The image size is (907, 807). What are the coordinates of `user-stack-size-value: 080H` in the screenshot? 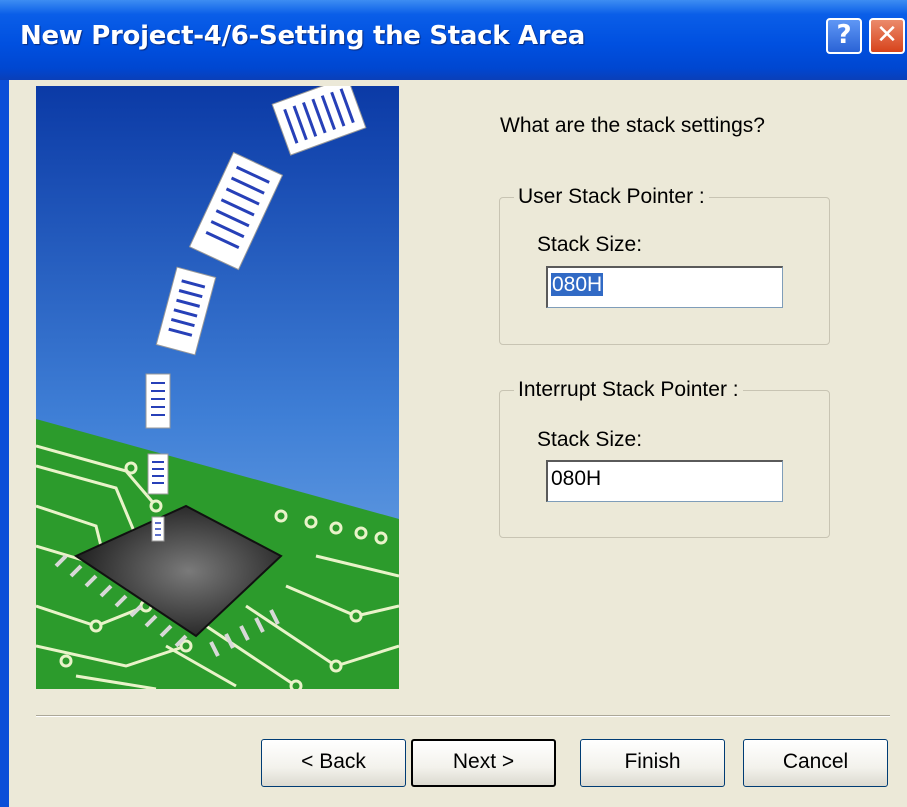 It's located at (577, 284).